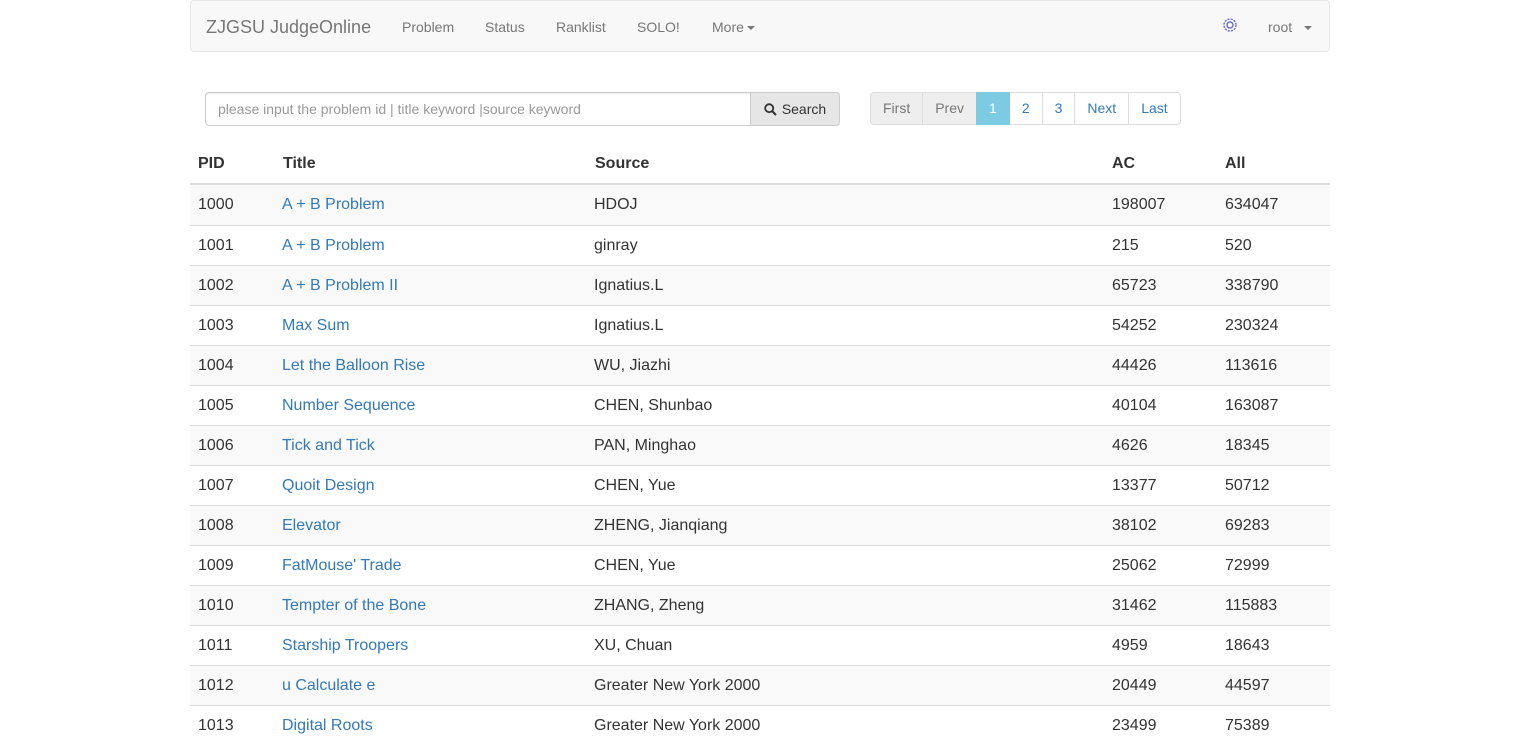  I want to click on cell-pid: 1013, so click(216, 725).